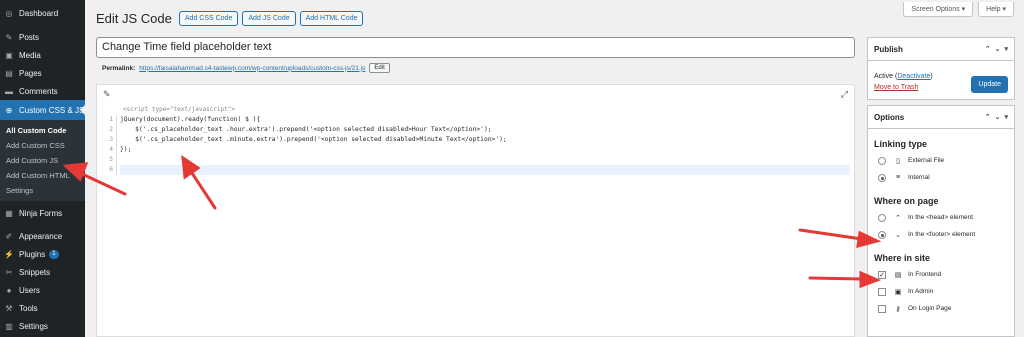 This screenshot has width=1024, height=337. What do you see at coordinates (913, 76) in the screenshot?
I see `deactivate-link: Deactivate` at bounding box center [913, 76].